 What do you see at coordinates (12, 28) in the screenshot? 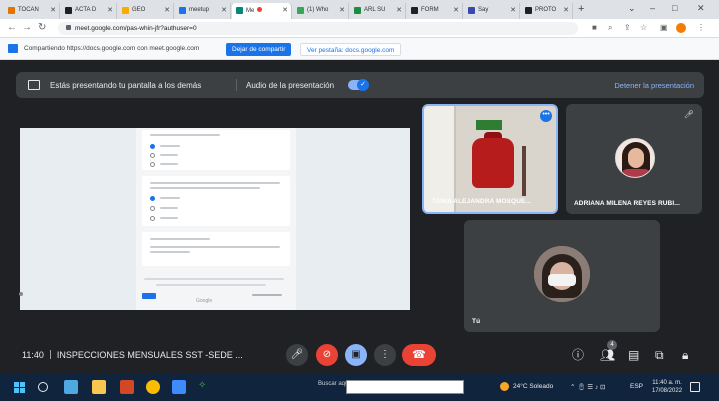
I see `back-icon: ←` at bounding box center [12, 28].